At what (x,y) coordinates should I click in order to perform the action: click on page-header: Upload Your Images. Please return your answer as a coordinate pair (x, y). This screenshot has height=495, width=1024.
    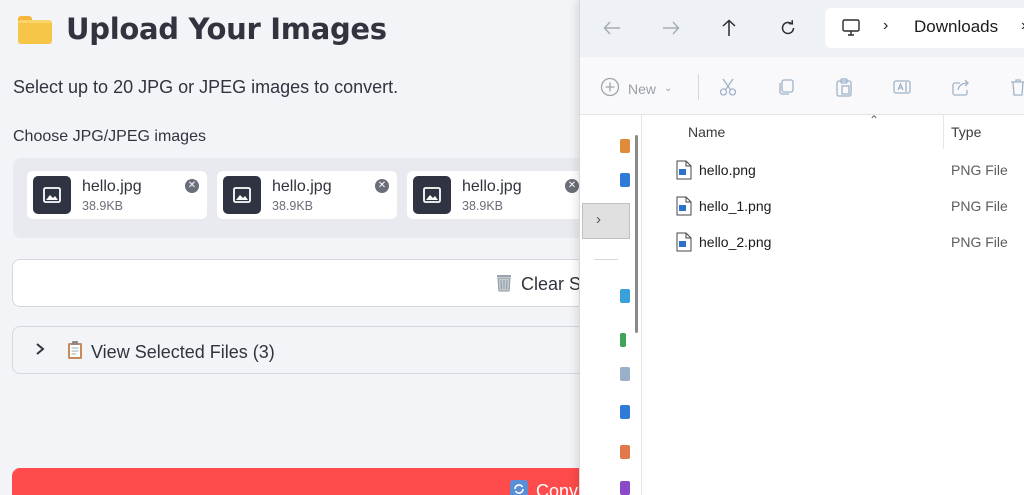
    Looking at the image, I should click on (202, 29).